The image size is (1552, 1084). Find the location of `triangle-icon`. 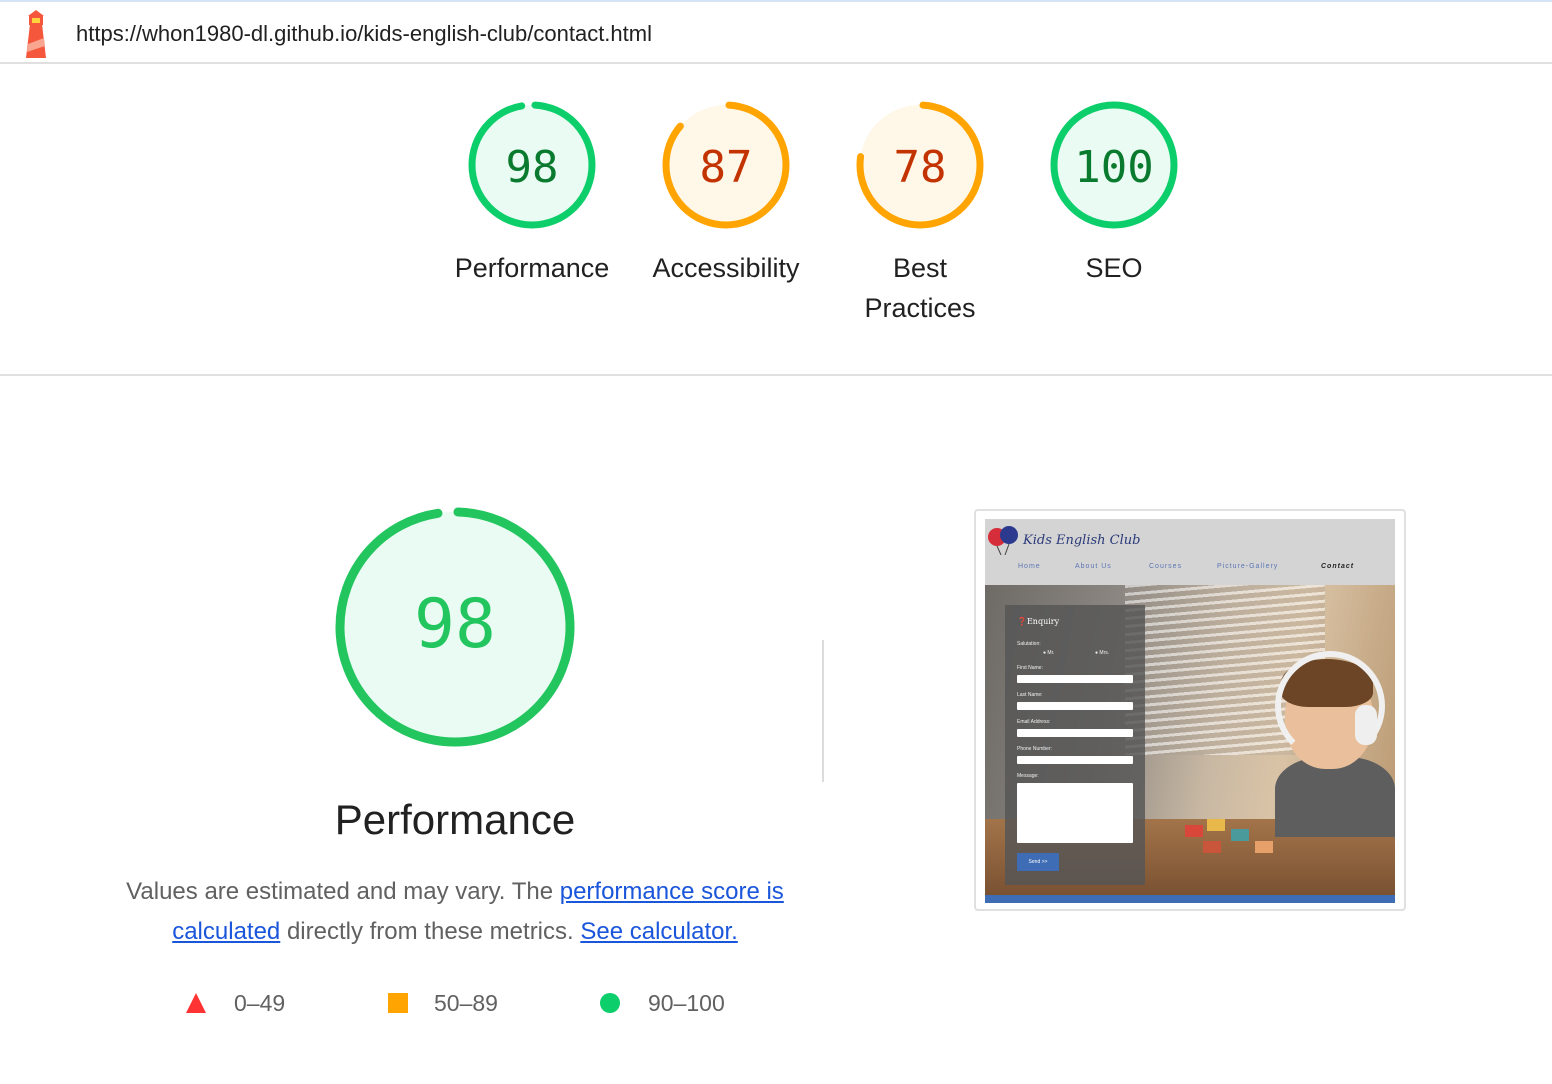

triangle-icon is located at coordinates (196, 1003).